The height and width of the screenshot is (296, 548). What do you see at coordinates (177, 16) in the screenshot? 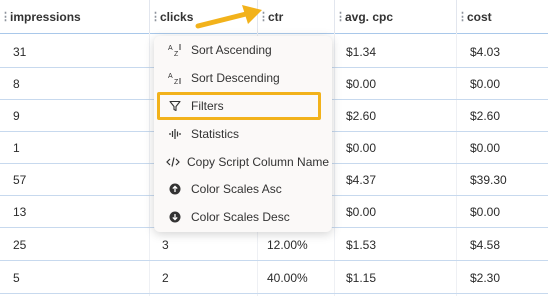
I see `column-header-label: clicks` at bounding box center [177, 16].